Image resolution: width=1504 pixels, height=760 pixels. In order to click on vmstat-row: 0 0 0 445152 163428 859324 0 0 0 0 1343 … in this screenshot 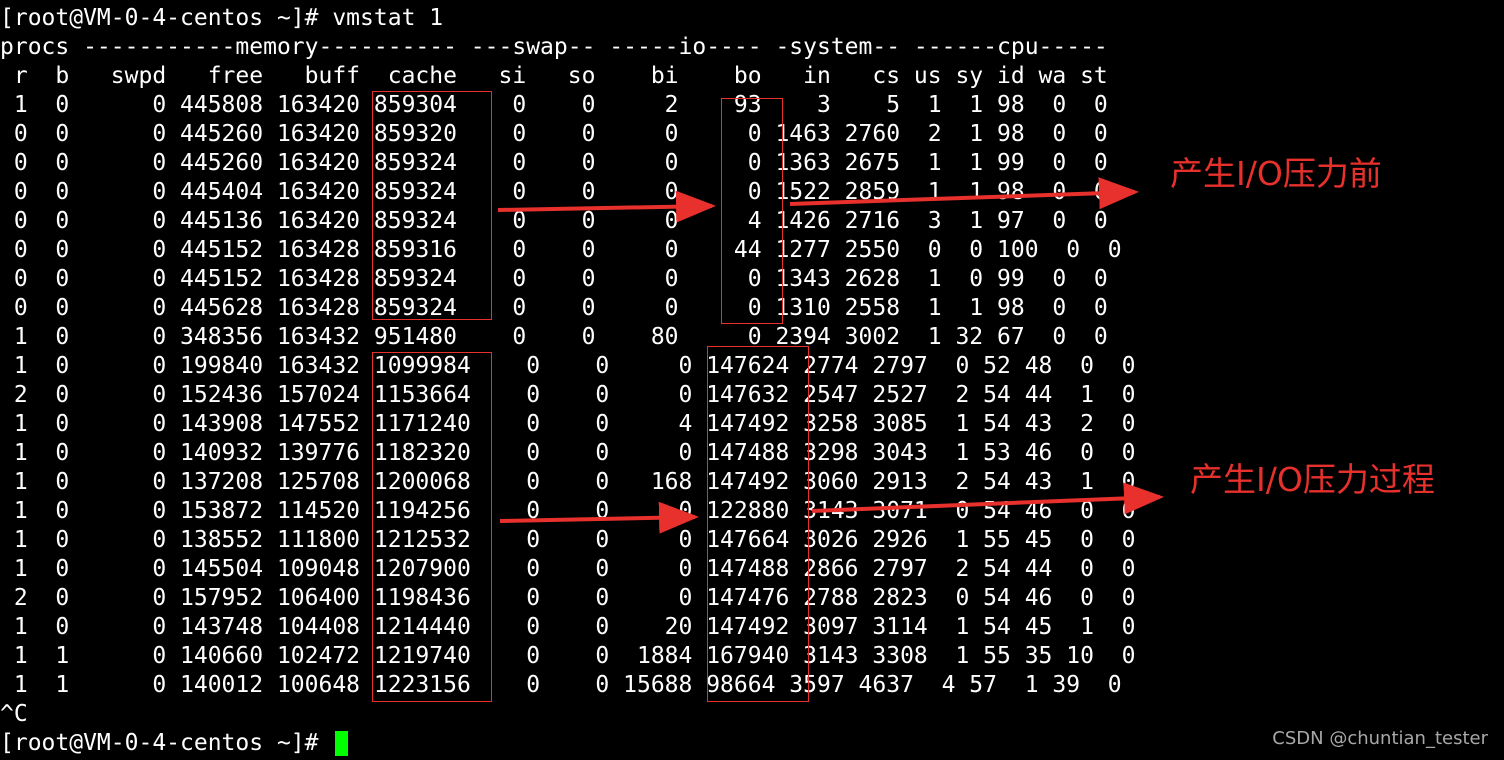, I will do `click(554, 279)`.